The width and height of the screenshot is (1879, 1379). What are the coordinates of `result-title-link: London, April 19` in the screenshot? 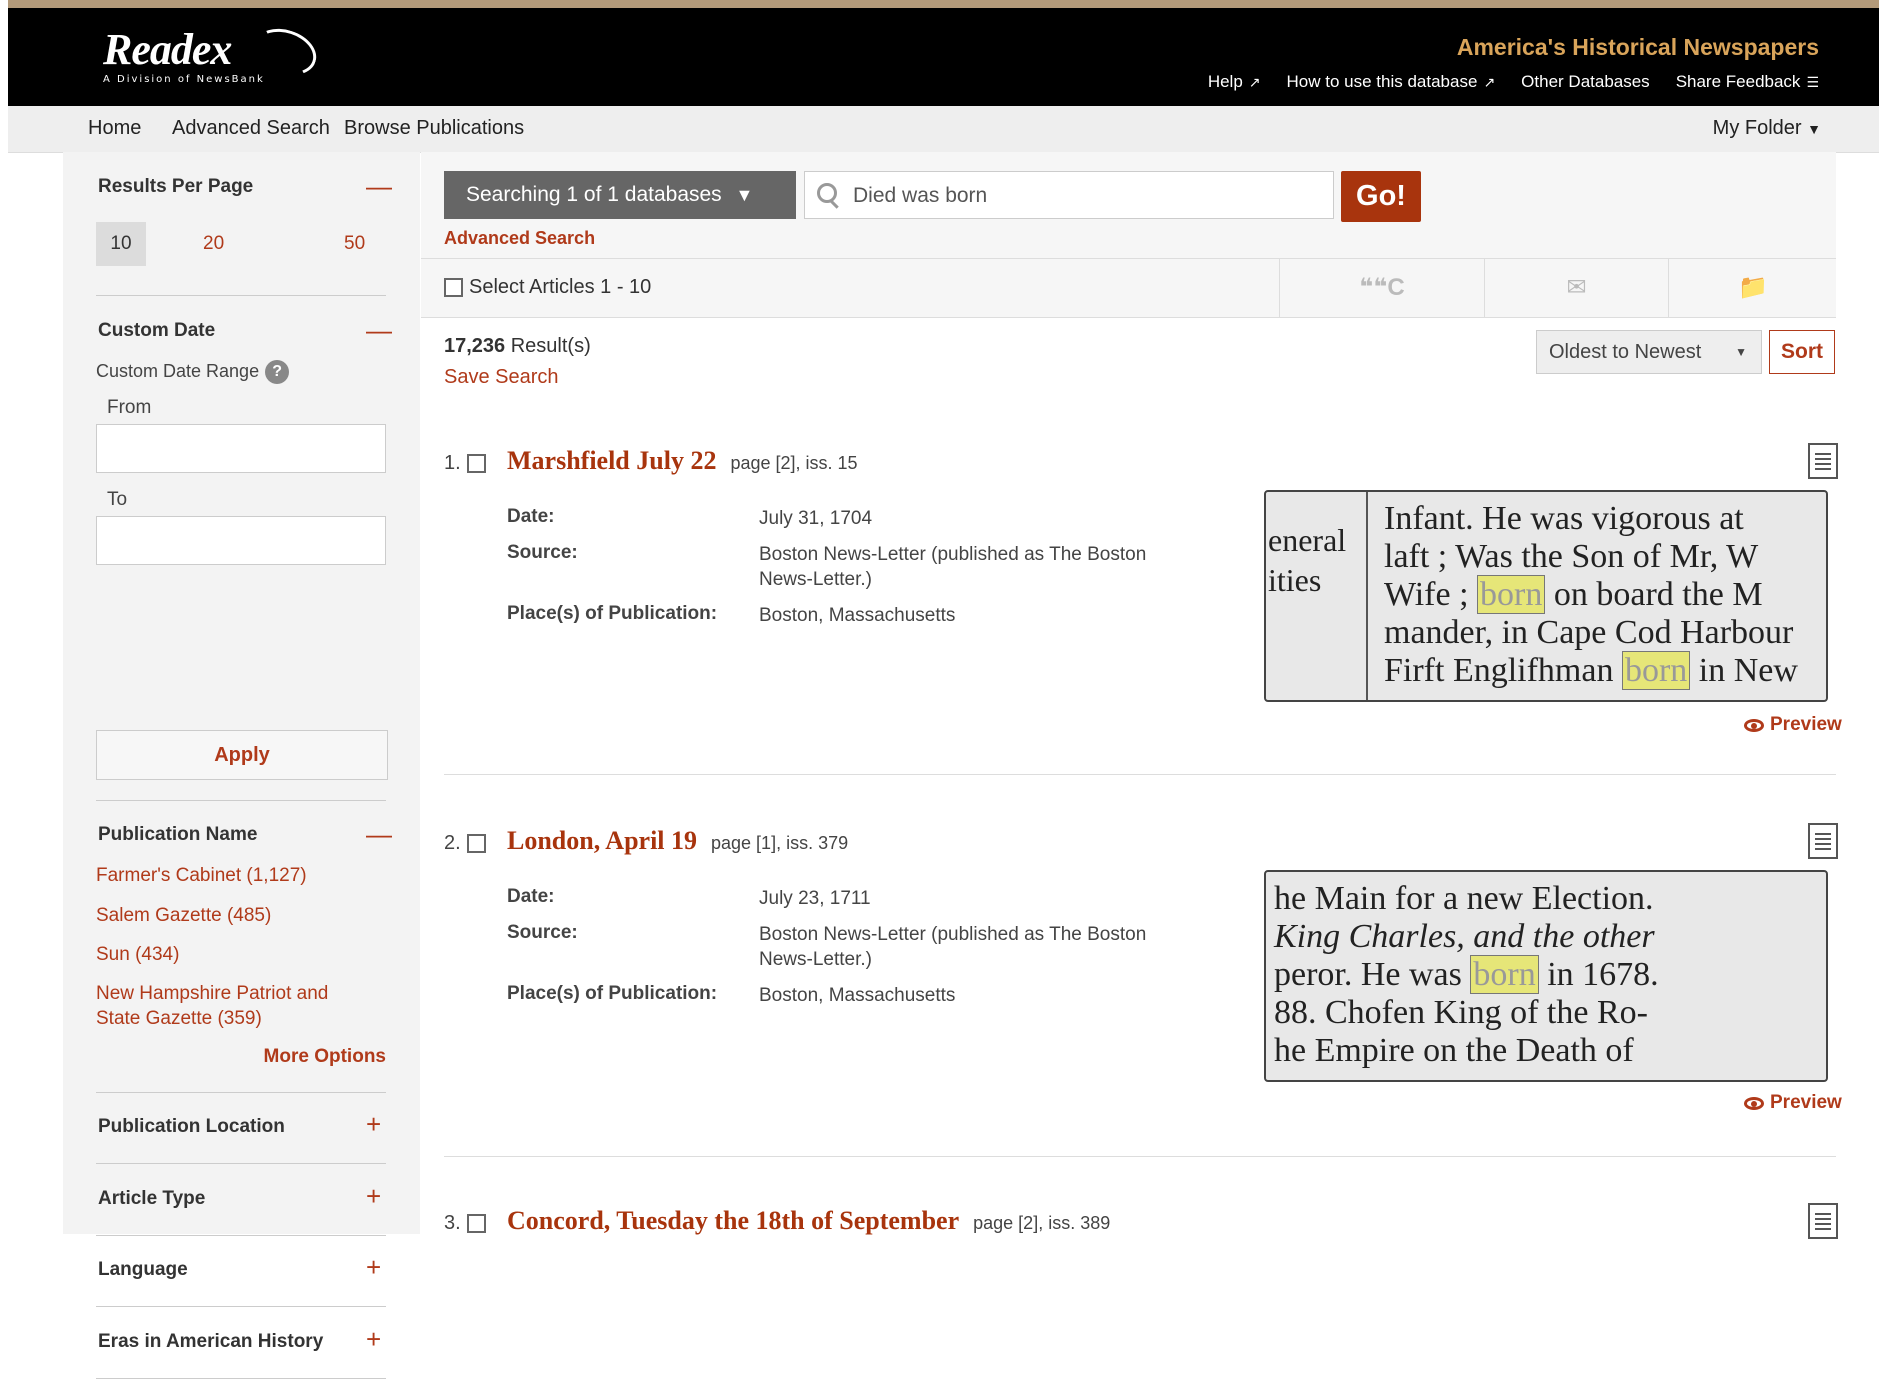 It's located at (602, 840).